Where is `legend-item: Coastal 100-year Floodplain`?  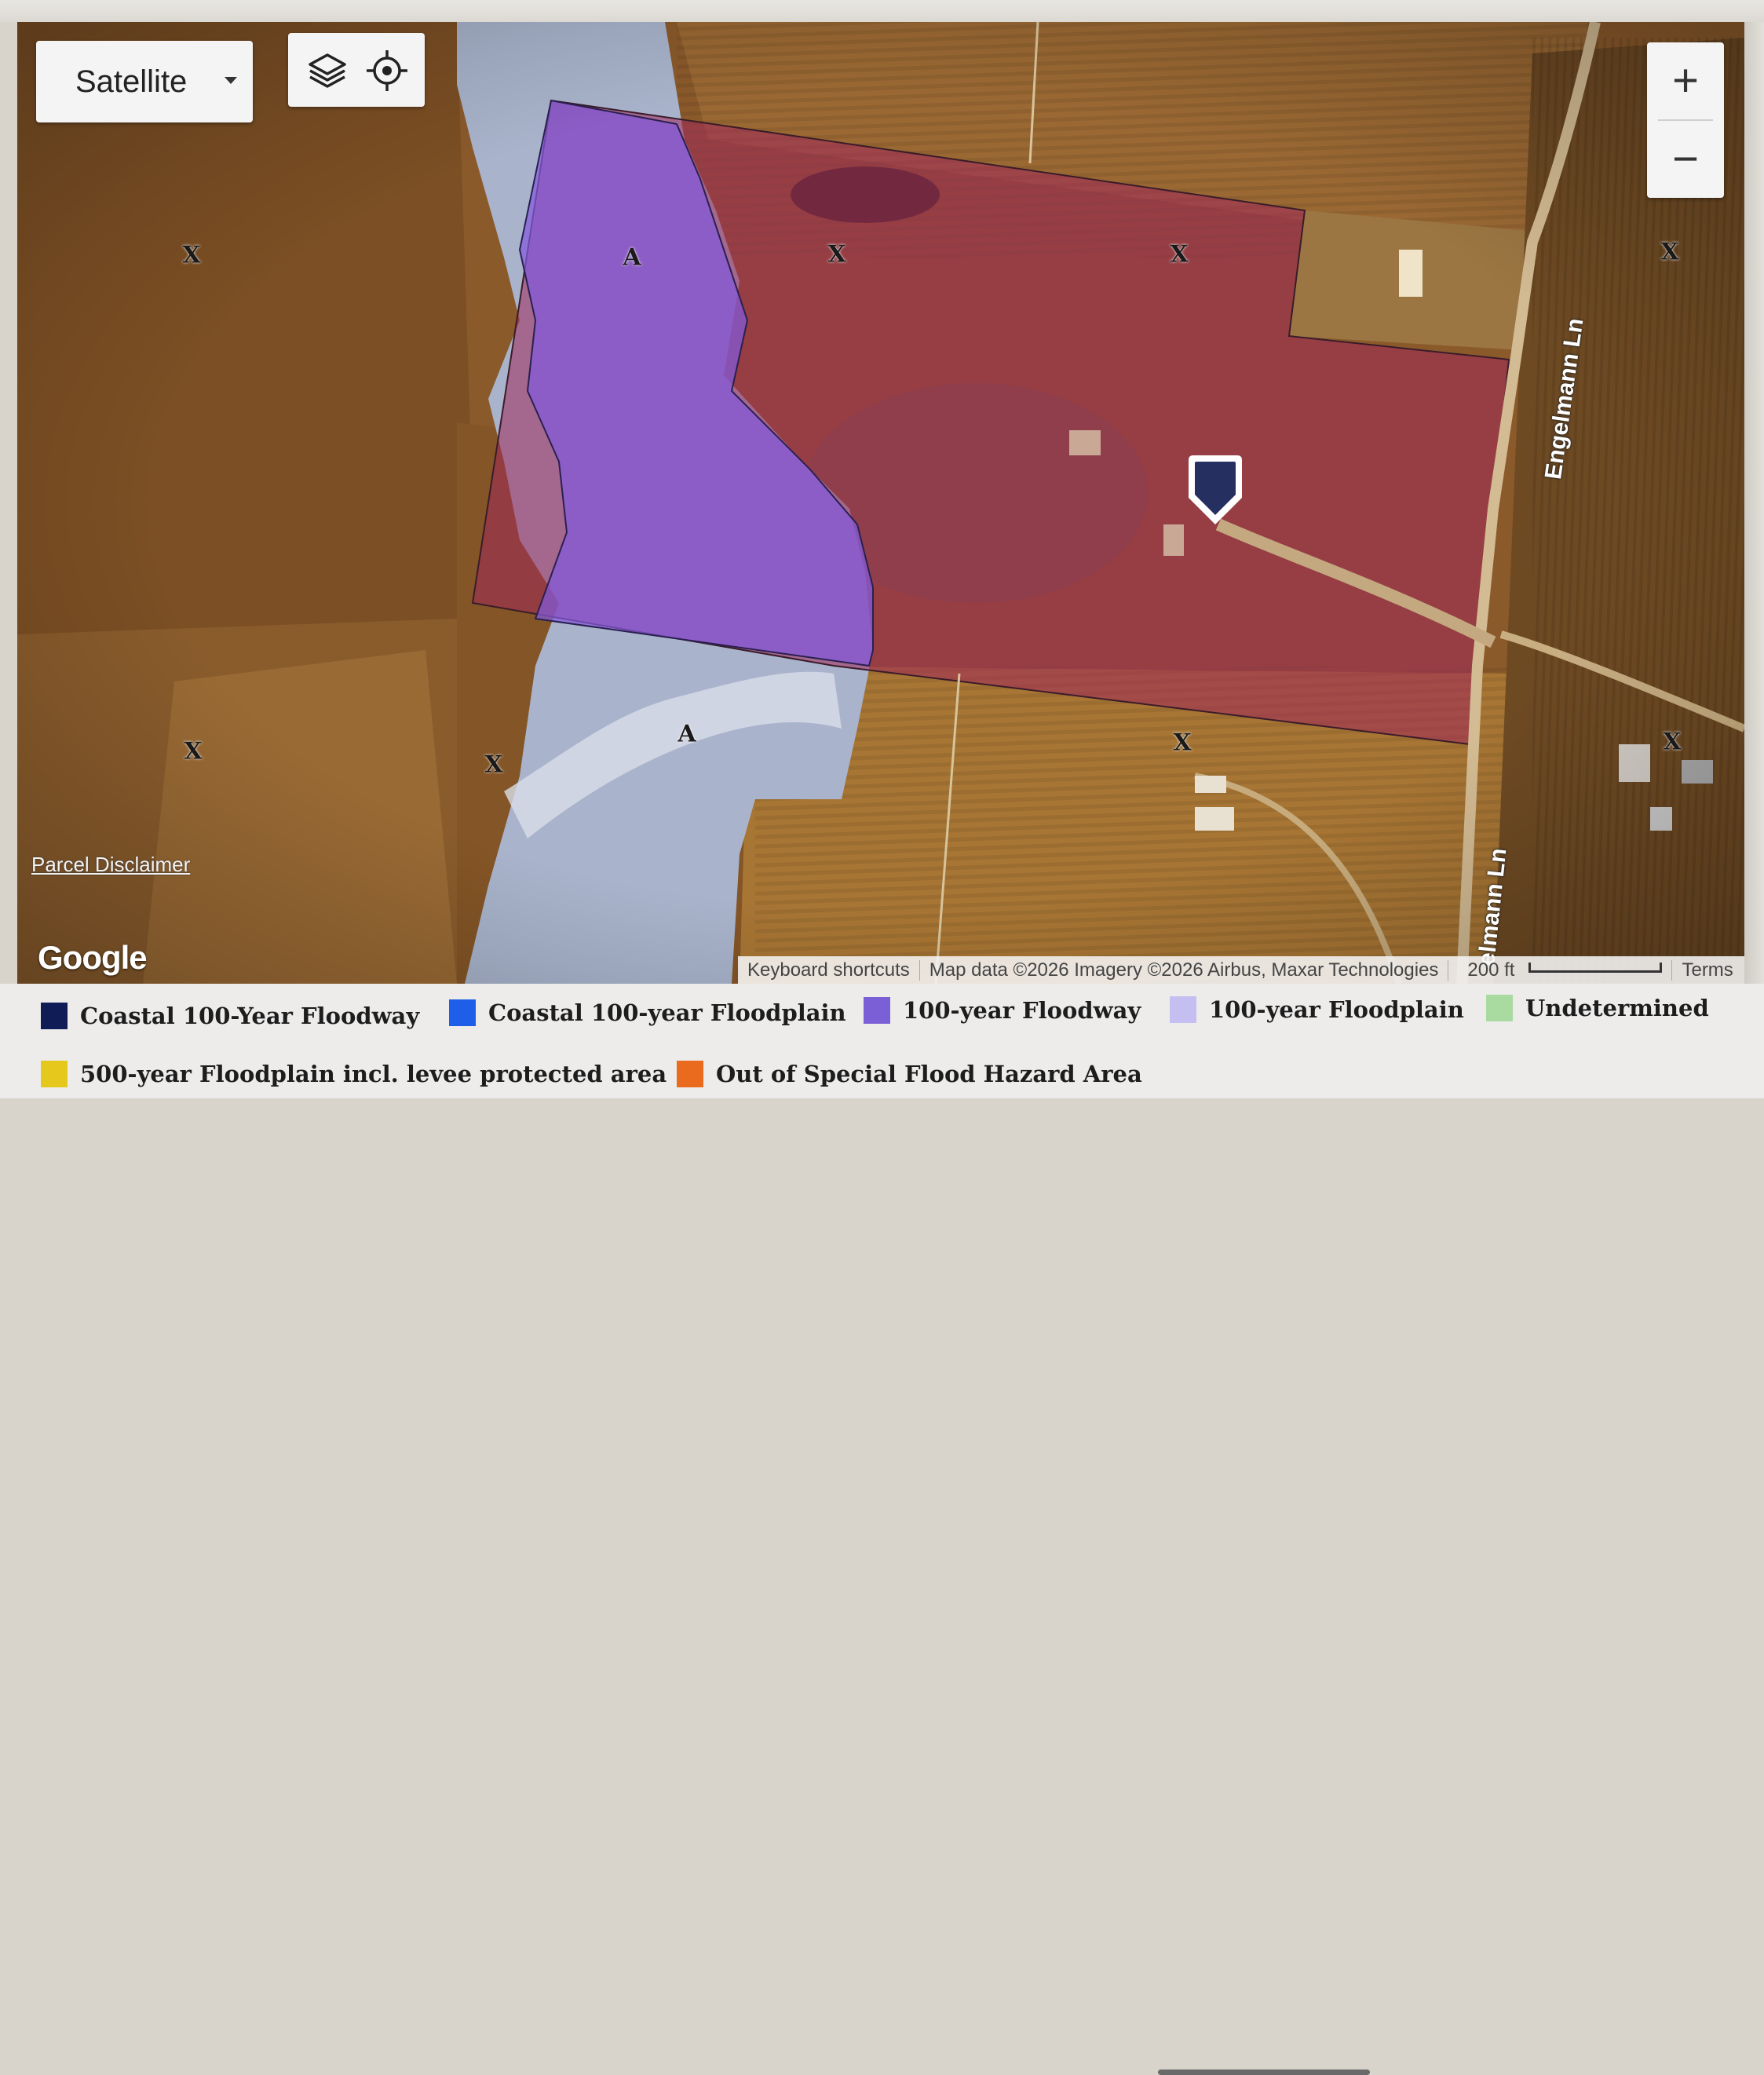
legend-item: Coastal 100-year Floodplain is located at coordinates (647, 1012).